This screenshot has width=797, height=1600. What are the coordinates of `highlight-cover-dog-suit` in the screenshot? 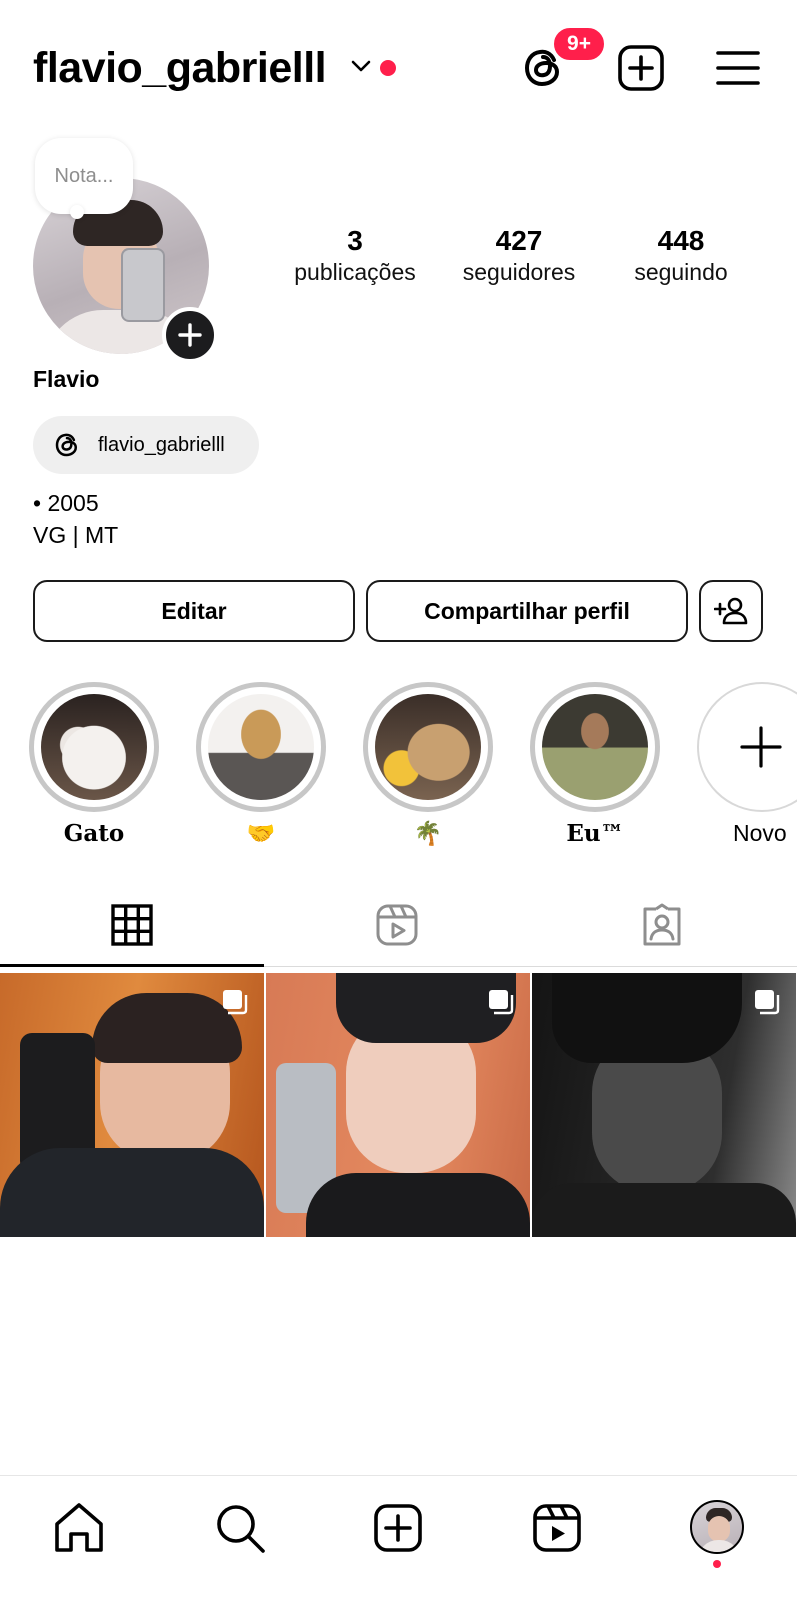 It's located at (261, 747).